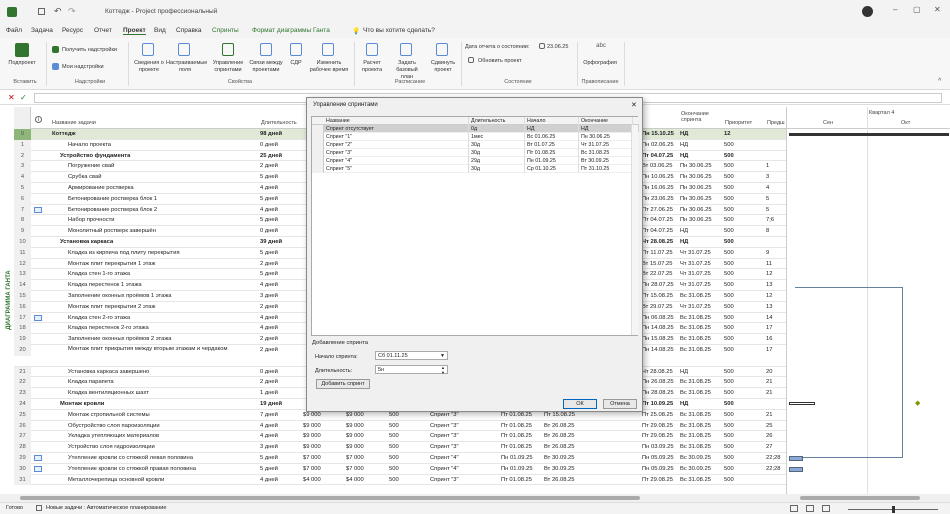 The height and width of the screenshot is (514, 950). What do you see at coordinates (475, 137) in the screenshot?
I see `sprint-row: Спринт "1" 1мес Вс 01.06.25 Пн 30.06.25` at bounding box center [475, 137].